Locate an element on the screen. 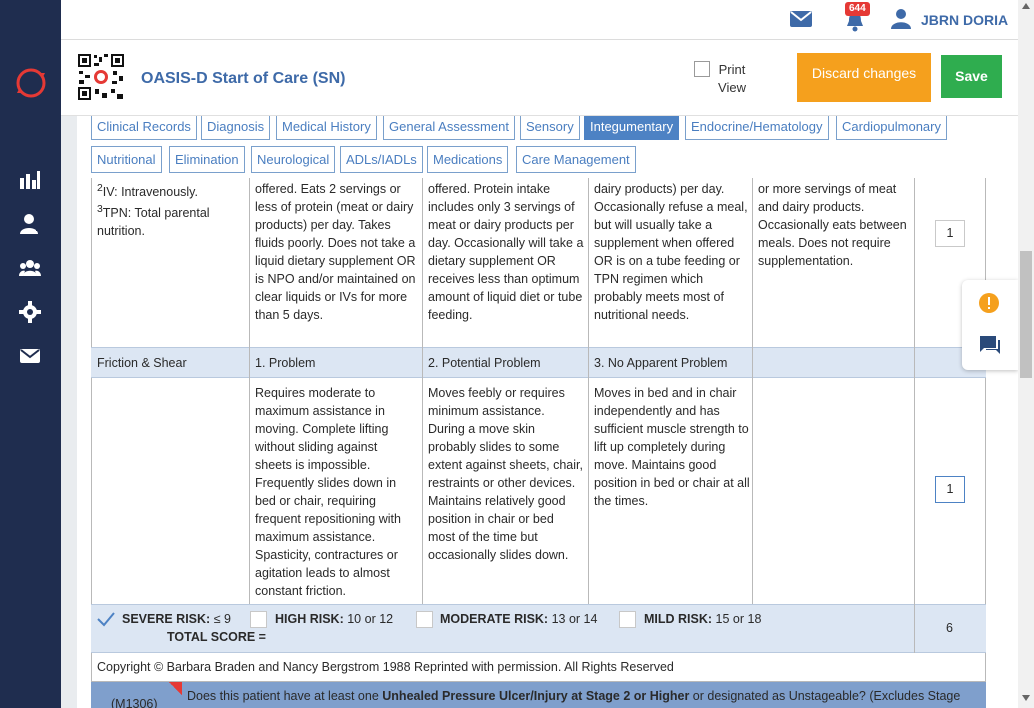 The width and height of the screenshot is (1034, 708). tab-cardiopulmonary: Cardiopulmonary is located at coordinates (891, 128).